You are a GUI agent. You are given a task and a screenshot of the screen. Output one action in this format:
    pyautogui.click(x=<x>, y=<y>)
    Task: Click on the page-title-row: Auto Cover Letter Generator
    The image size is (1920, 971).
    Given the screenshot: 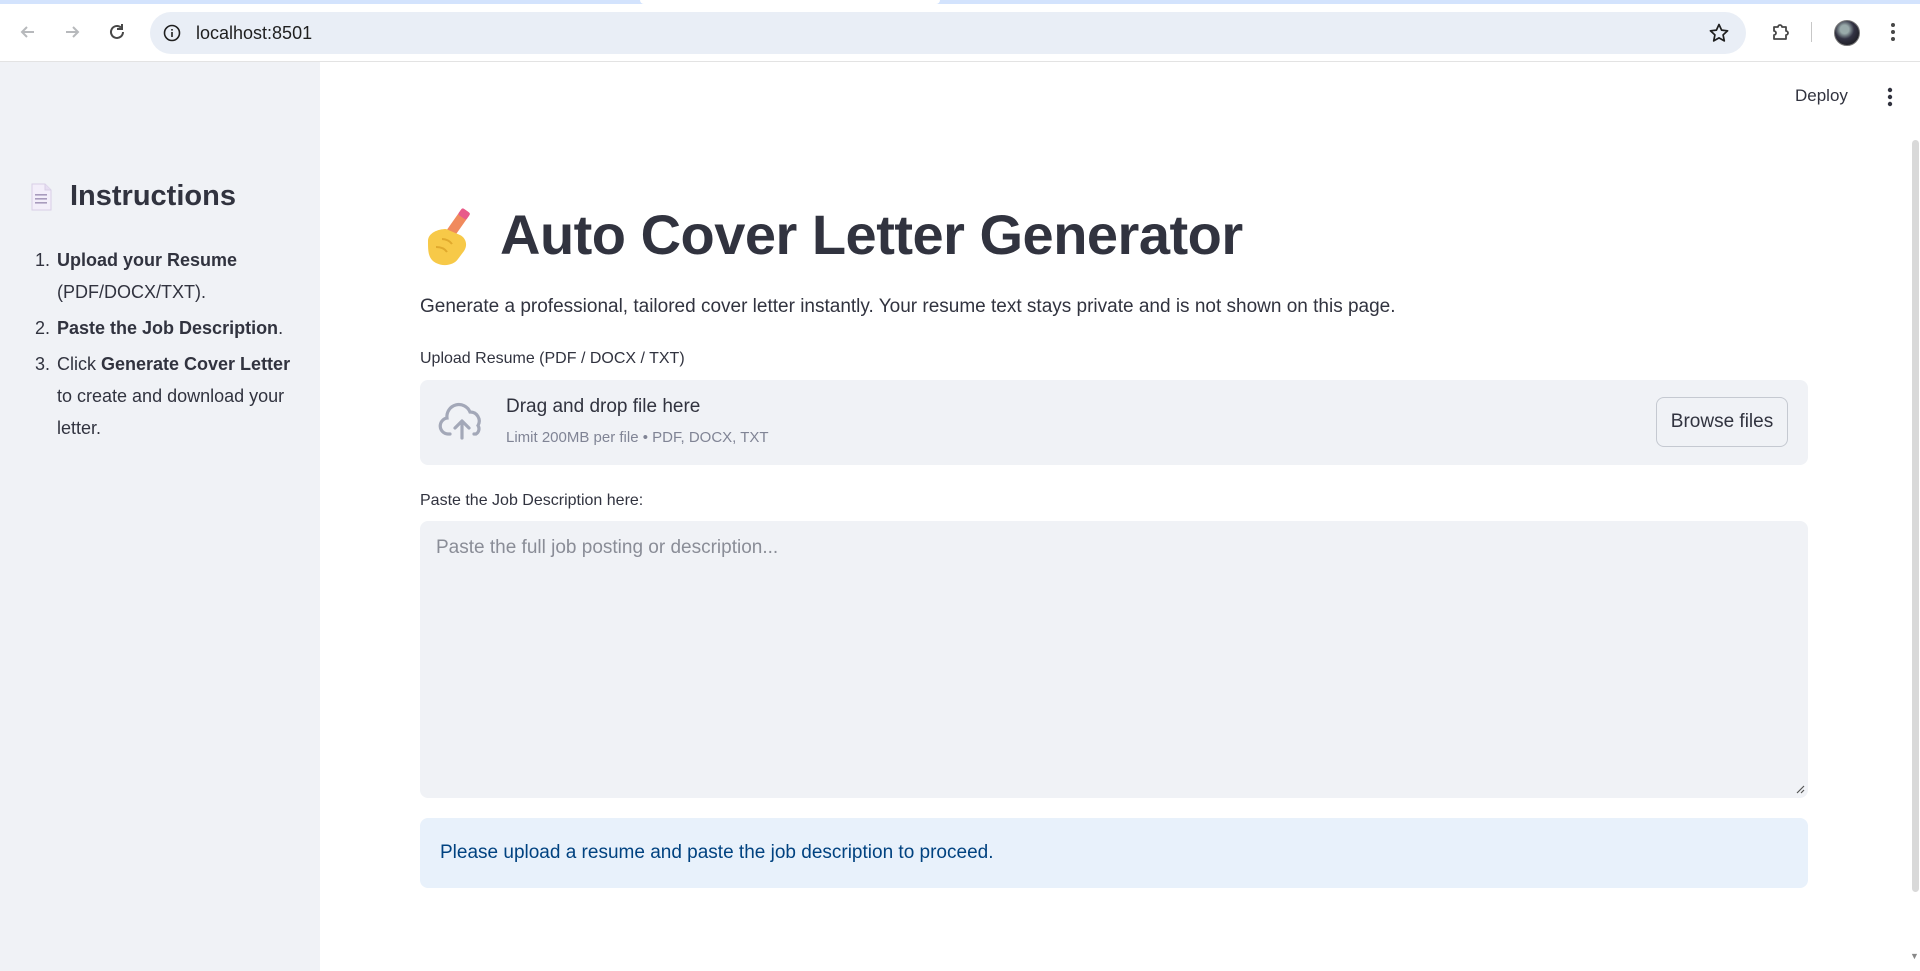 What is the action you would take?
    pyautogui.click(x=831, y=234)
    